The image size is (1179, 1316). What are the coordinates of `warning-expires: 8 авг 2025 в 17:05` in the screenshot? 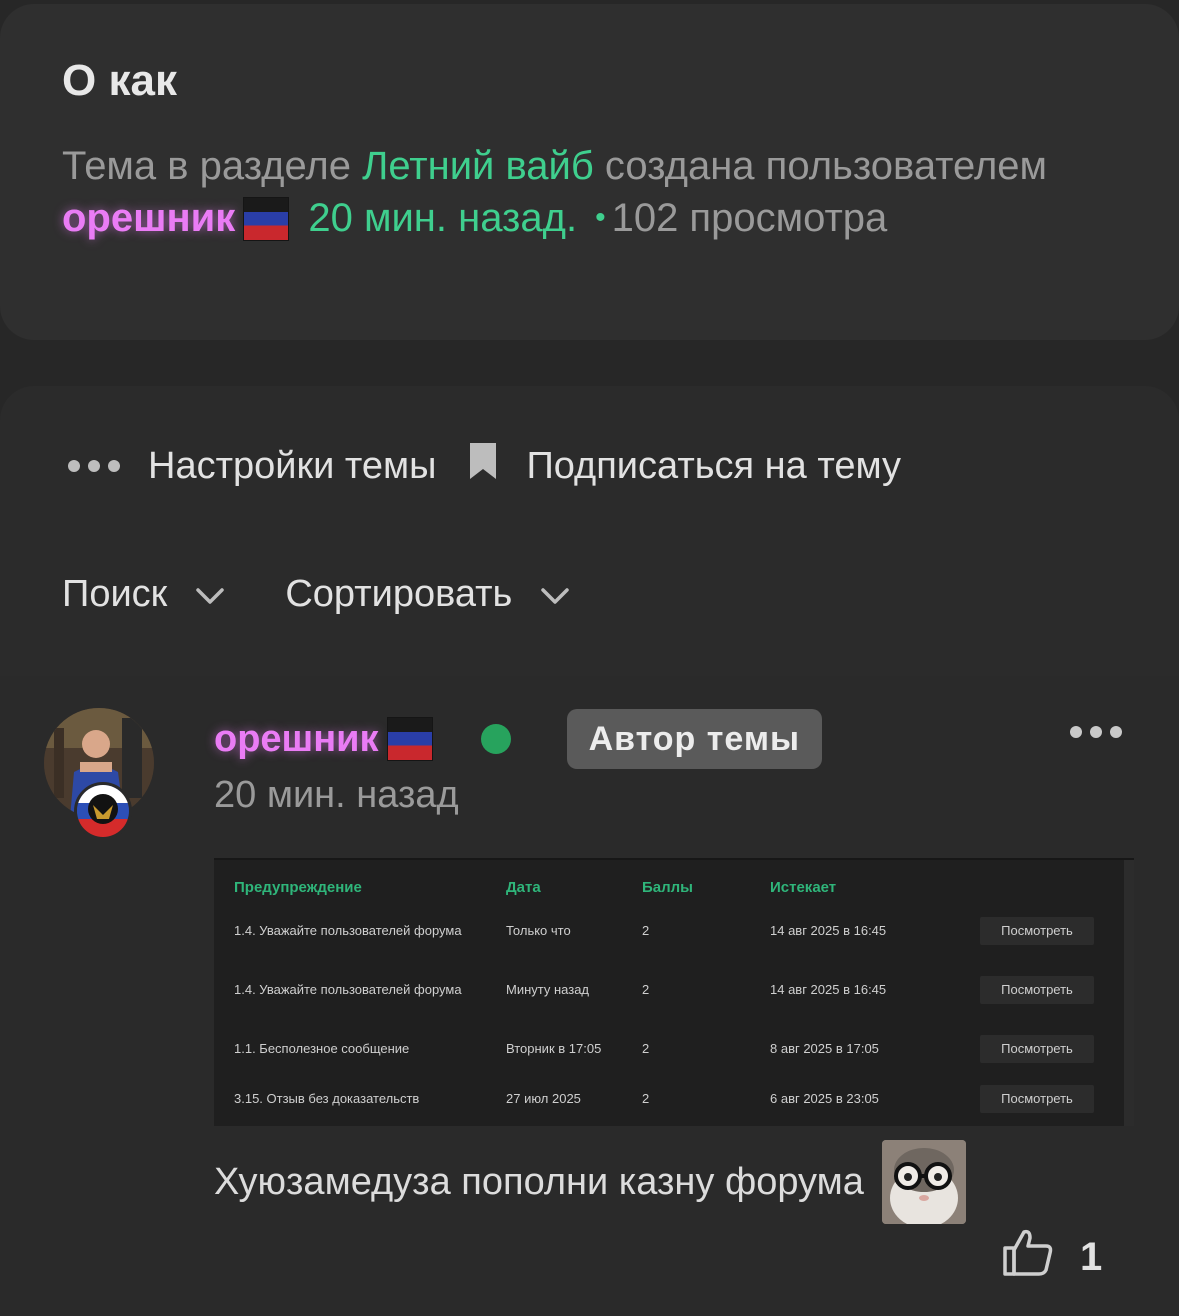 It's located at (824, 1048).